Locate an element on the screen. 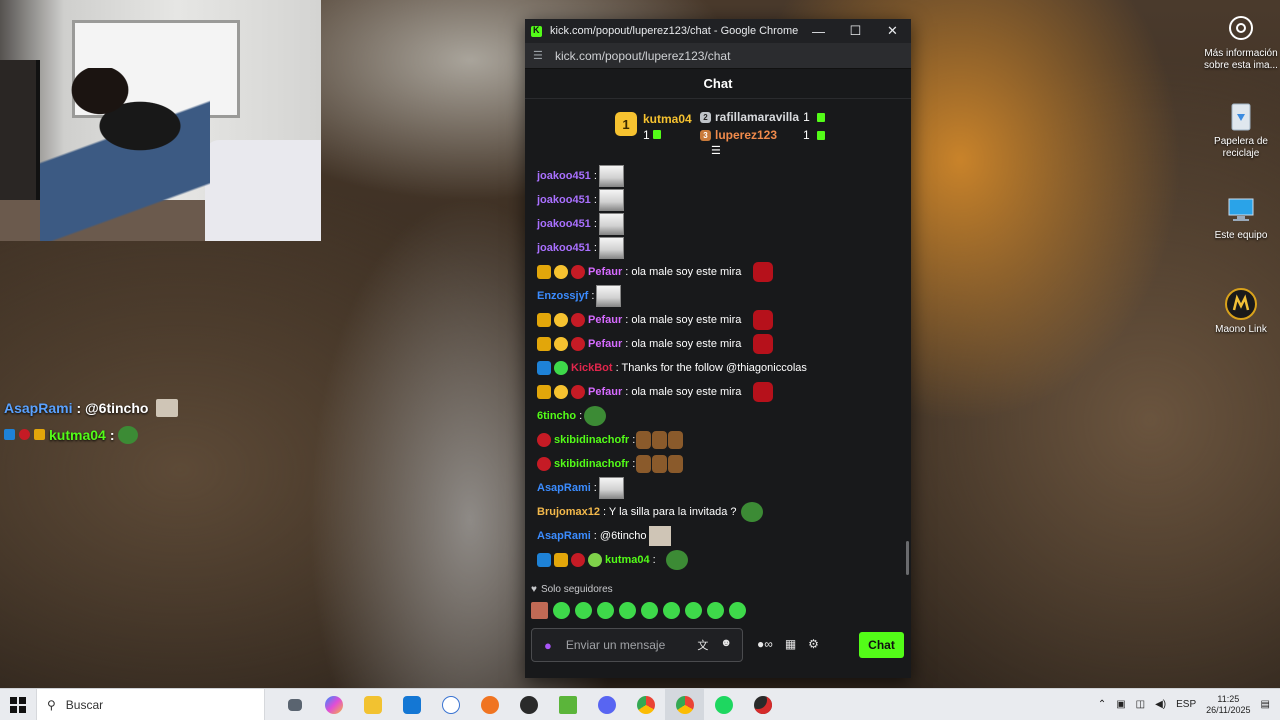  chat-username: 6tincho is located at coordinates (556, 416).